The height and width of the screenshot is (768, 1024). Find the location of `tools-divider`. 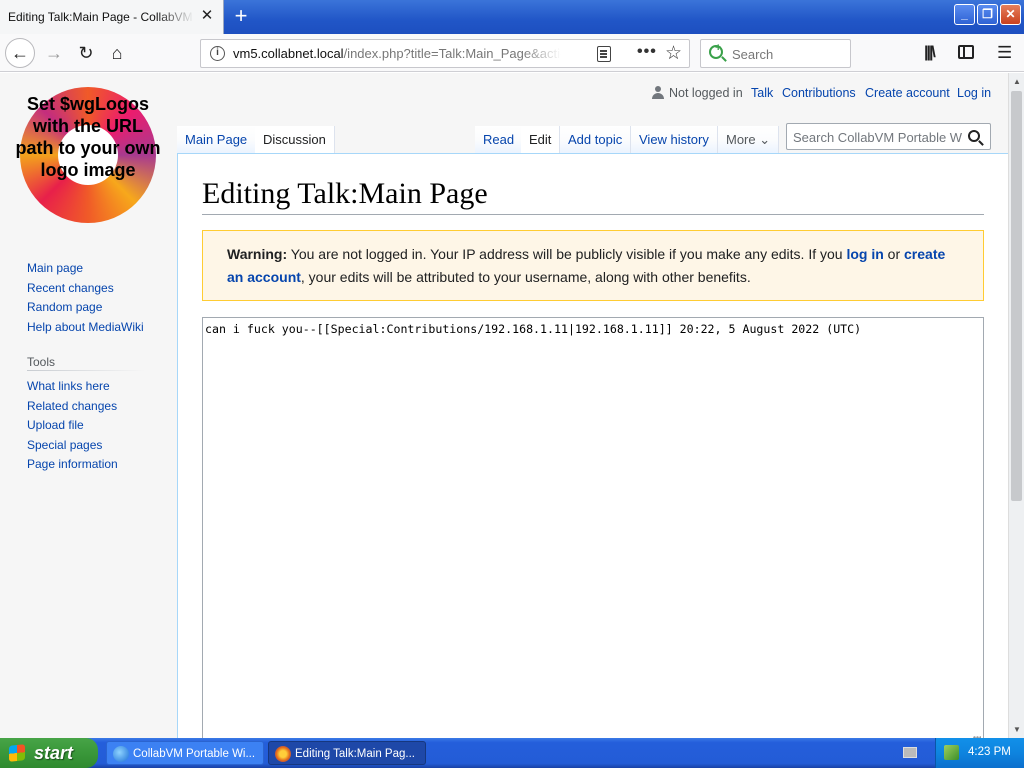

tools-divider is located at coordinates (86, 370).